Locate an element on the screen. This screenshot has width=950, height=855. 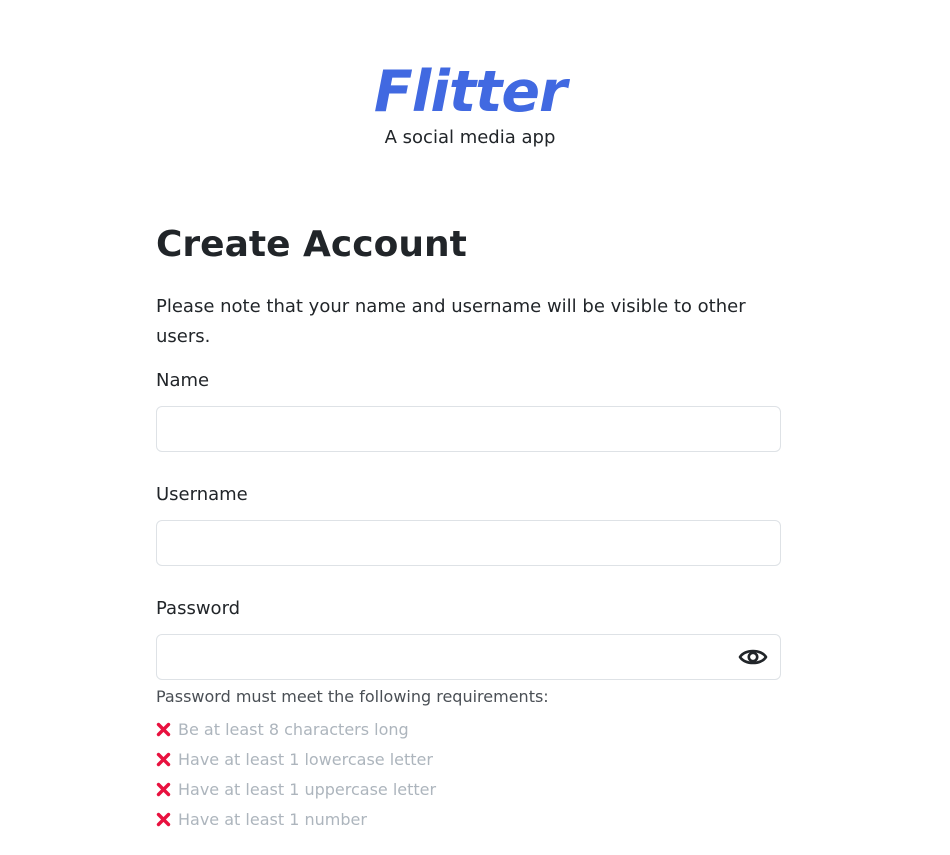
requirement-item: Be at least 8 characters long is located at coordinates (468, 729).